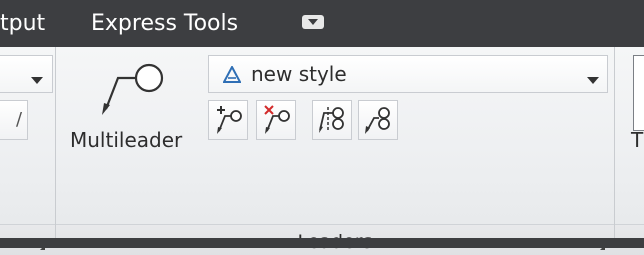 The height and width of the screenshot is (255, 644). I want to click on workspace-toggle-icon, so click(313, 22).